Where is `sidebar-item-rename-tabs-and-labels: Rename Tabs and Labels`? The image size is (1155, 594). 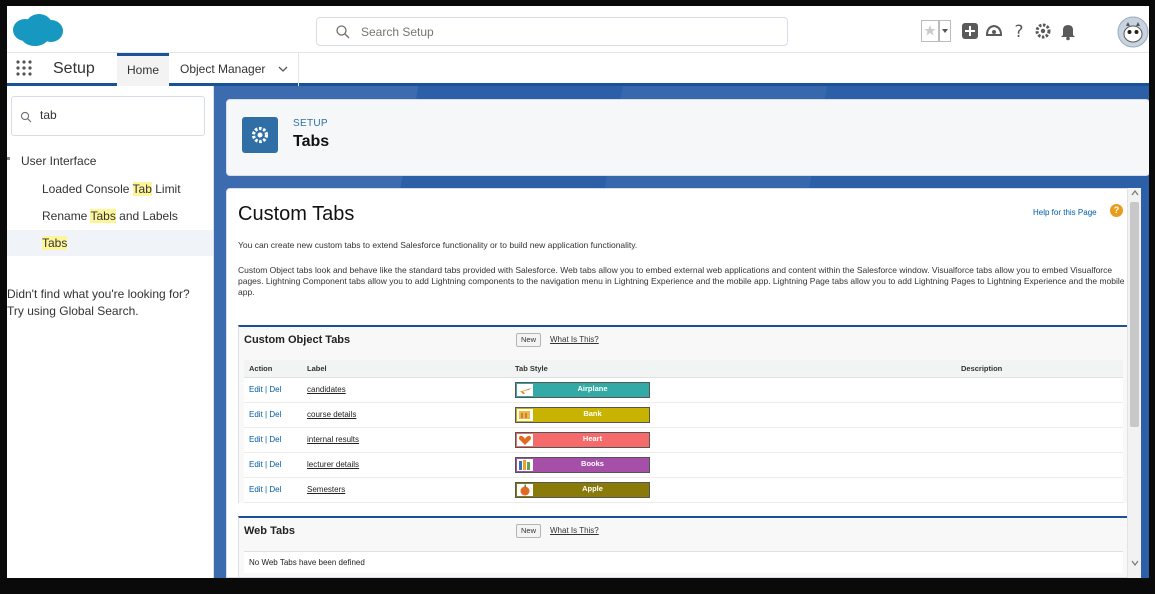 sidebar-item-rename-tabs-and-labels: Rename Tabs and Labels is located at coordinates (110, 216).